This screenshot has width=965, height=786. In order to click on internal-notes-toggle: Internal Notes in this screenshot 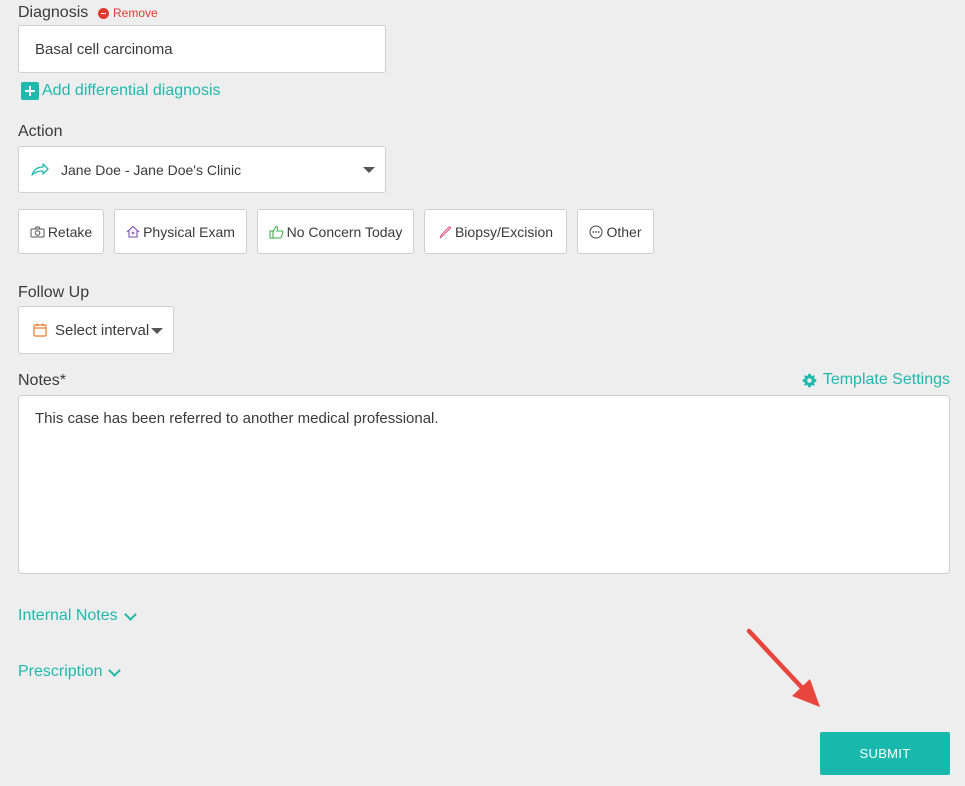, I will do `click(77, 616)`.